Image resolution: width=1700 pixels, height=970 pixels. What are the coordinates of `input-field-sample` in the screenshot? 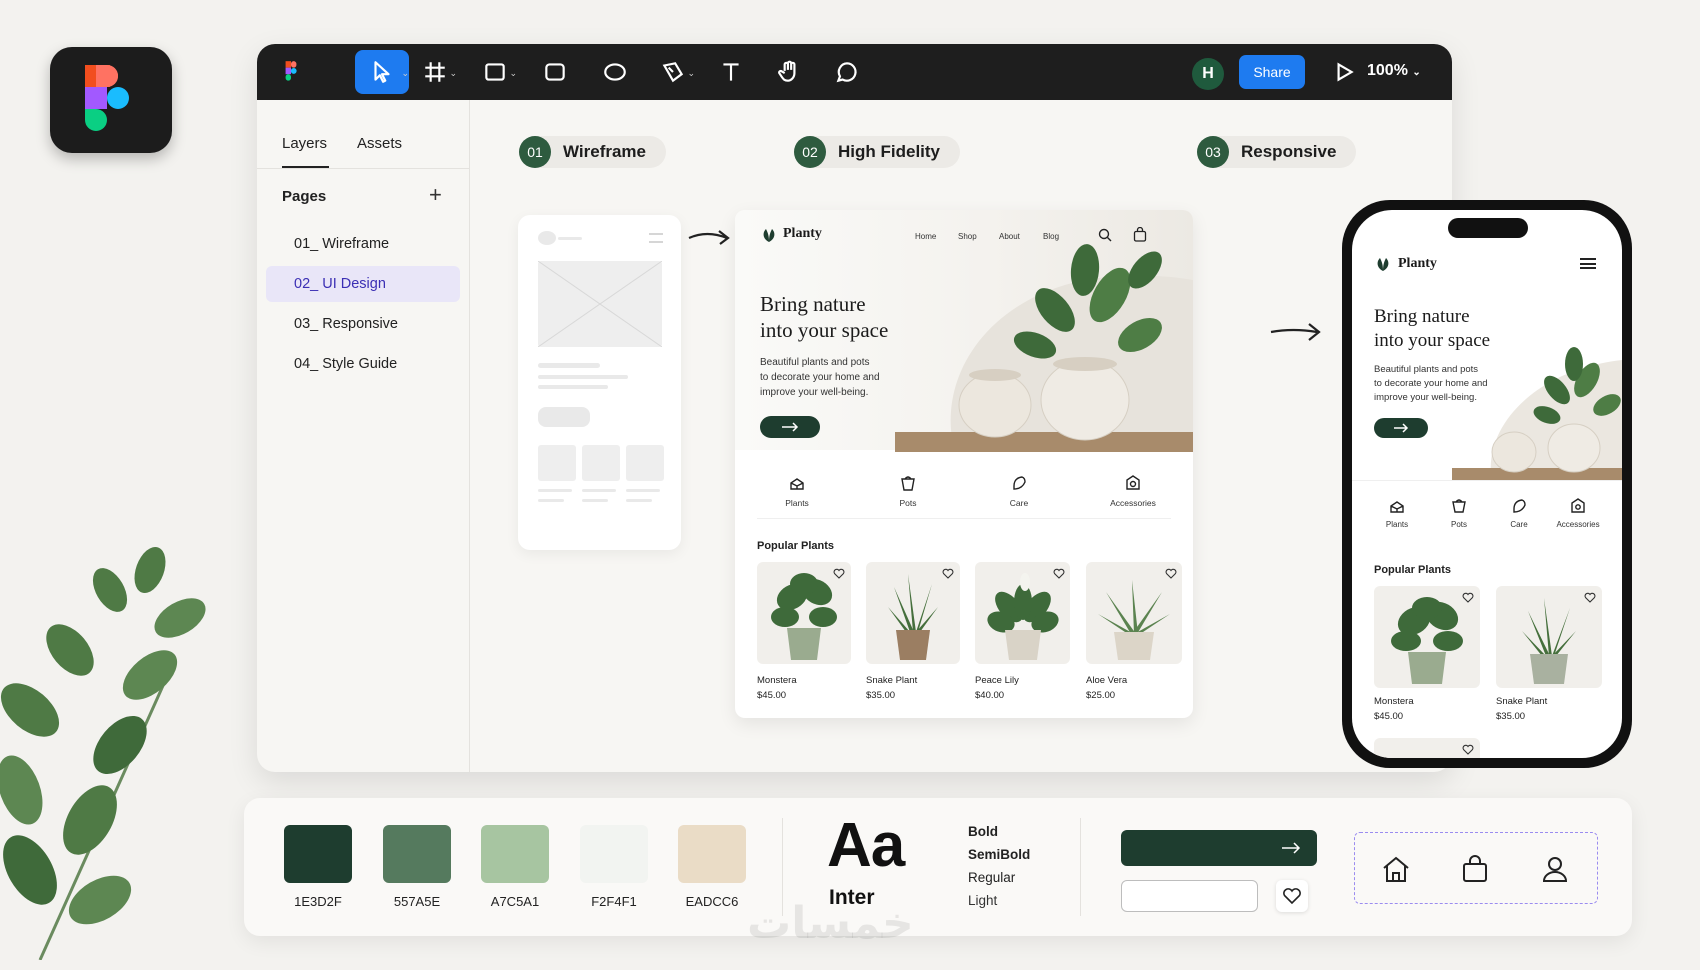 It's located at (1189, 896).